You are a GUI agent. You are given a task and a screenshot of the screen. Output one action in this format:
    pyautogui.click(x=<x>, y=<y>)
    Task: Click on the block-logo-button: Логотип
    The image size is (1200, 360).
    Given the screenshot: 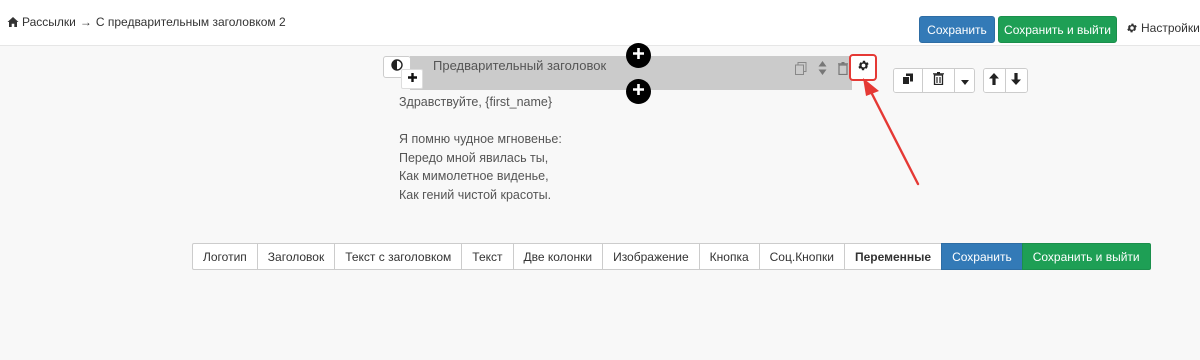 What is the action you would take?
    pyautogui.click(x=225, y=256)
    